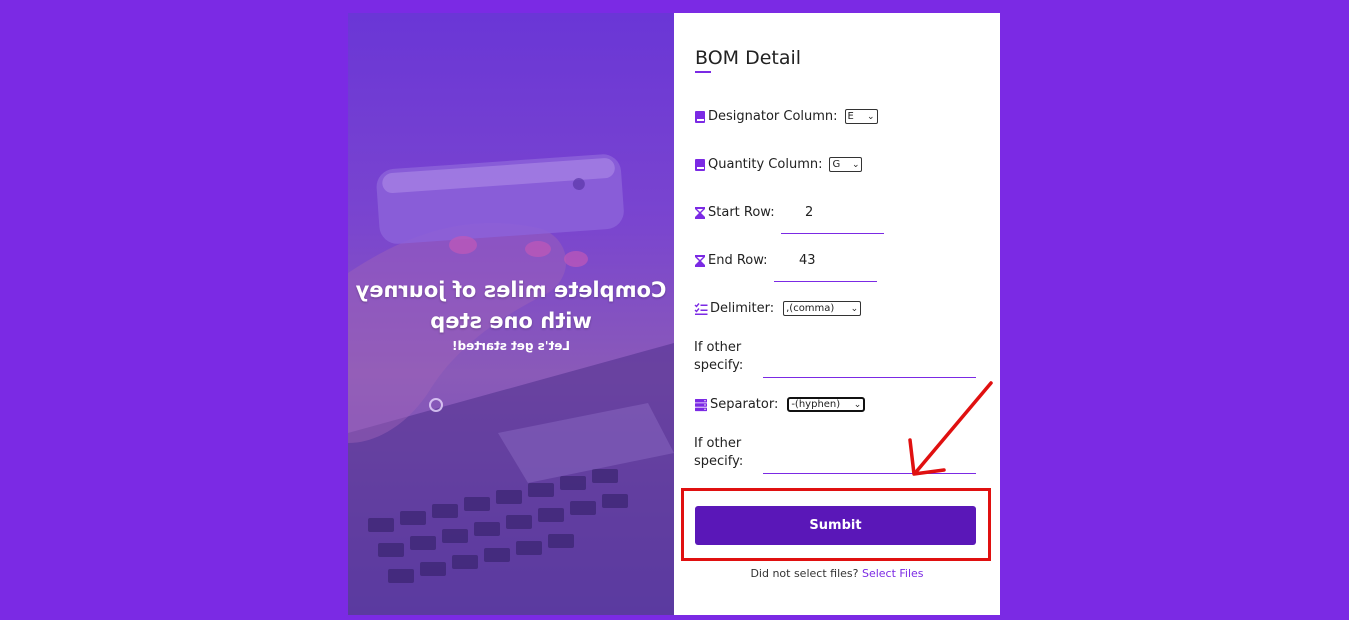 This screenshot has width=1349, height=620. Describe the element at coordinates (893, 573) in the screenshot. I see `select-files-link: Select Files` at that location.